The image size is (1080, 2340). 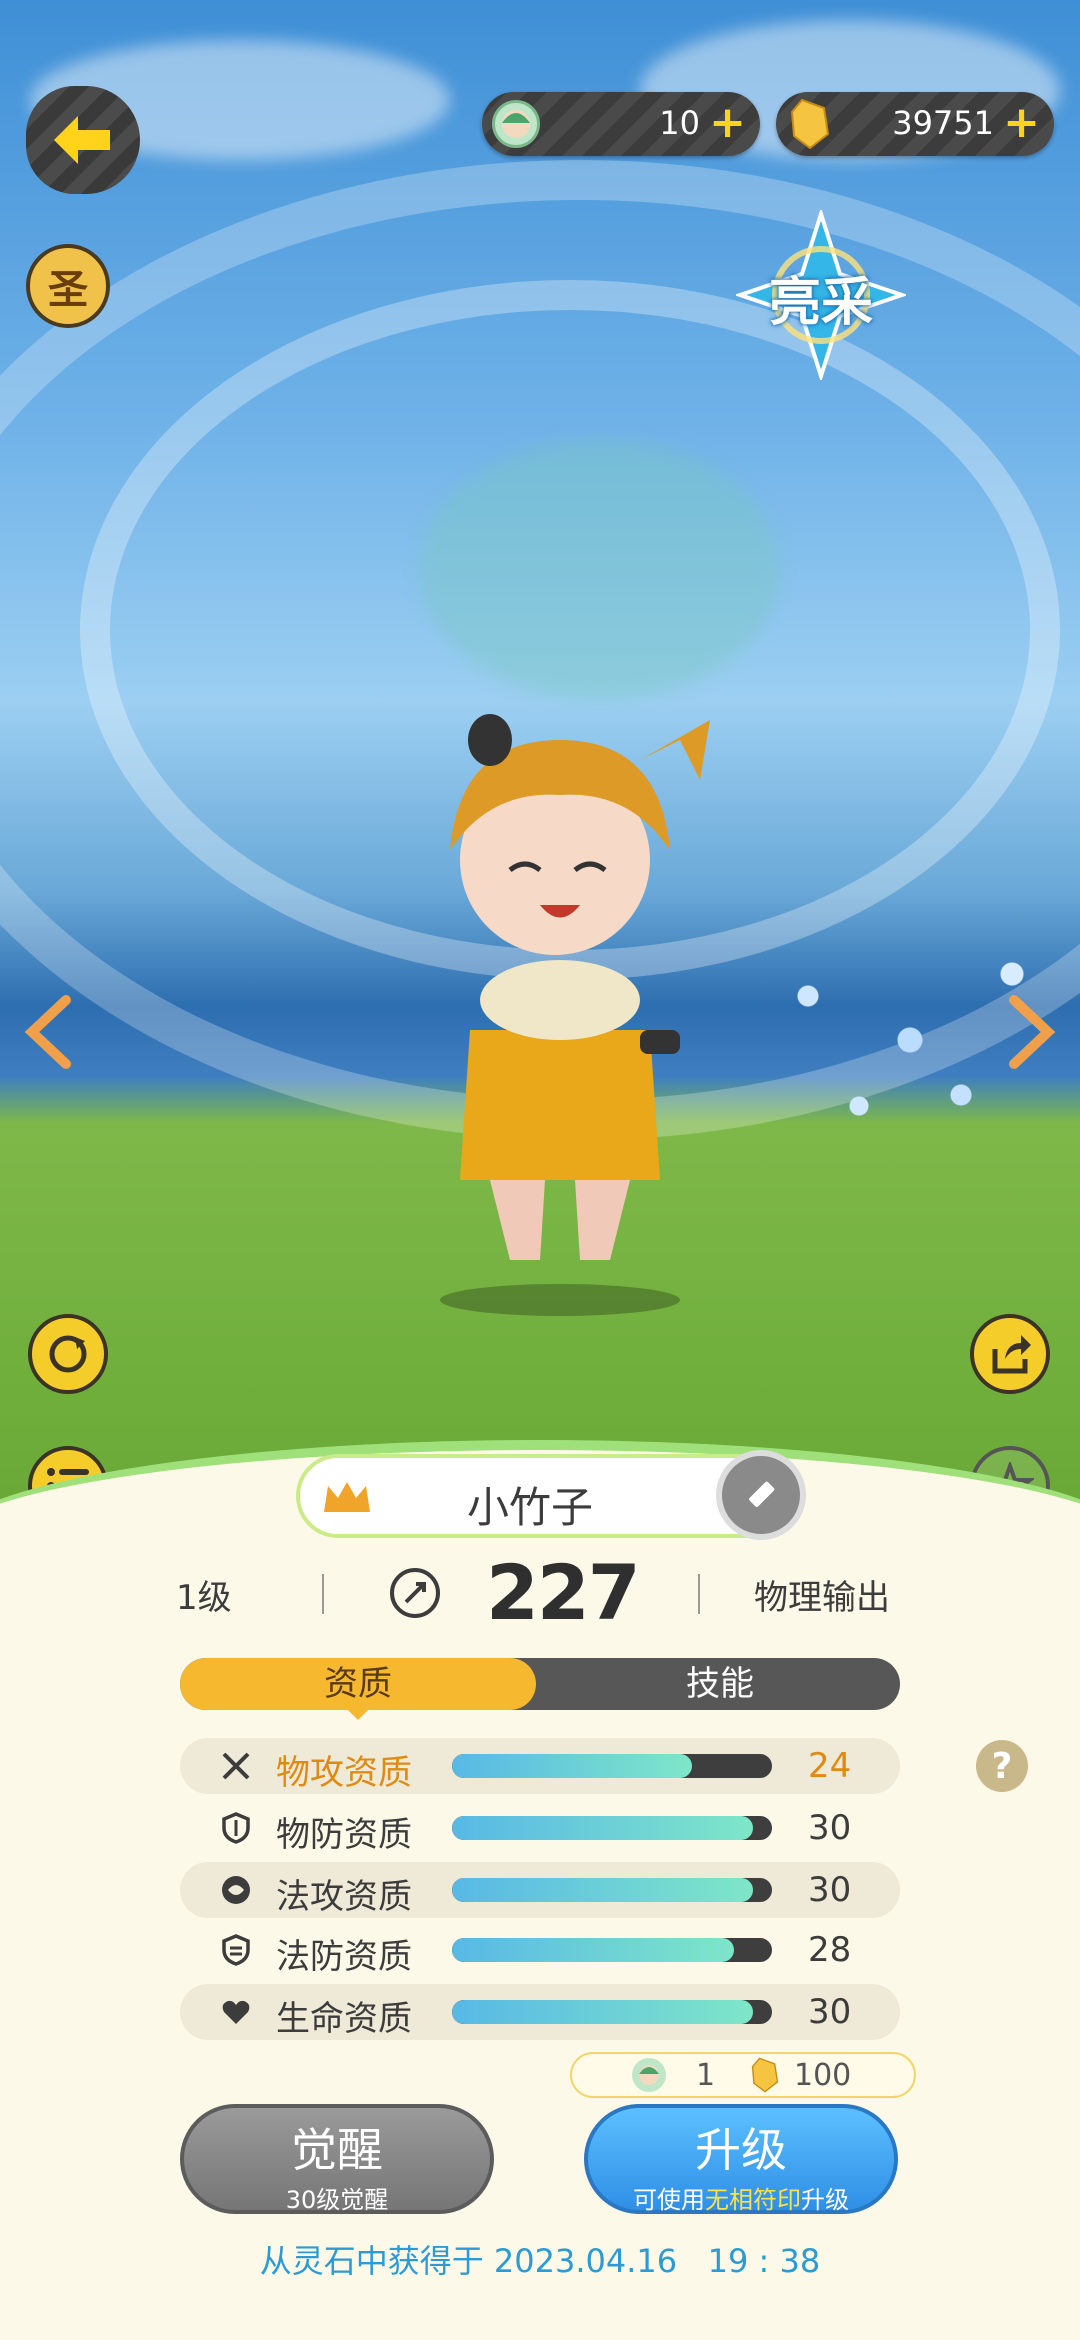 I want to click on pet-type: 物理输出, so click(x=822, y=1598).